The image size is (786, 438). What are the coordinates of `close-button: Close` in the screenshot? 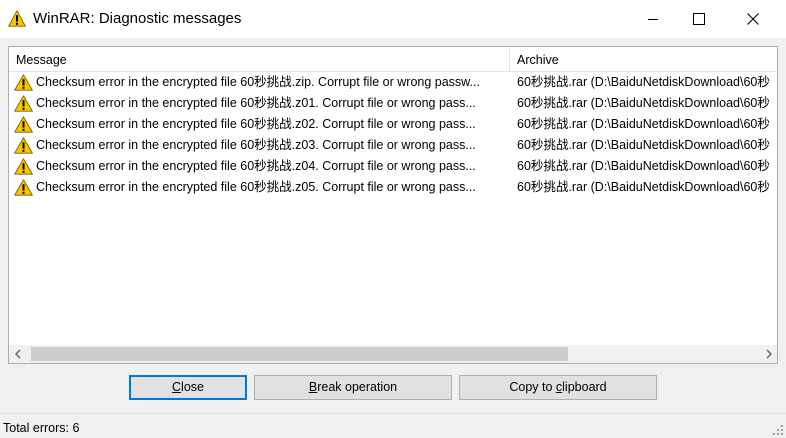 It's located at (188, 387).